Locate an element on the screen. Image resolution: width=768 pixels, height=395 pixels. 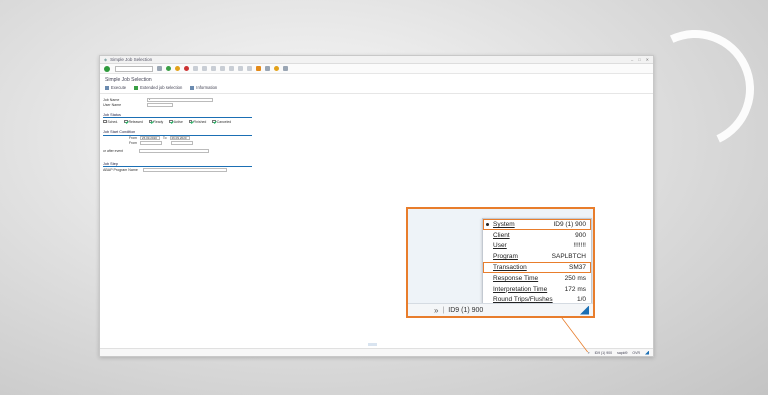
popup-item-label: System is located at coordinates (504, 224).